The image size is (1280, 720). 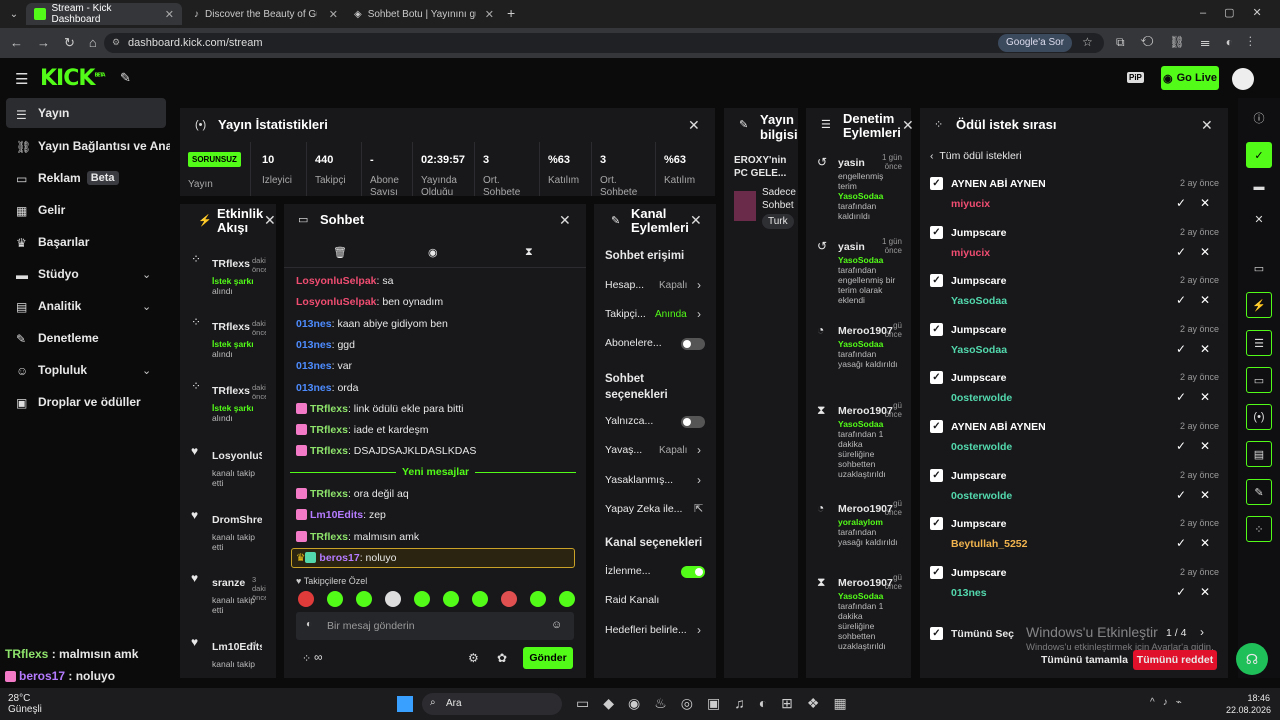 What do you see at coordinates (1035, 43) in the screenshot?
I see `google-ask-button: Google'a Sor` at bounding box center [1035, 43].